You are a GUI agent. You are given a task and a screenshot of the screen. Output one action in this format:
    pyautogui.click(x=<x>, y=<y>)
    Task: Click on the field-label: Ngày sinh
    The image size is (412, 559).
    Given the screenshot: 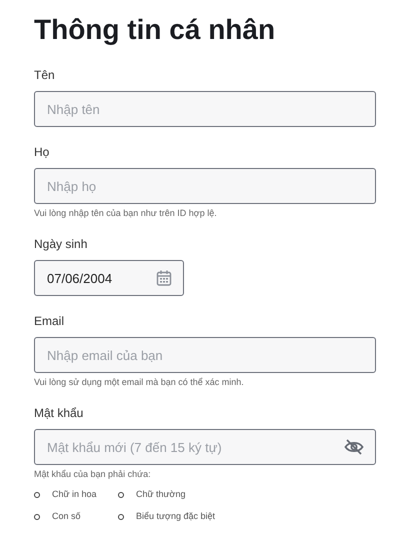 What is the action you would take?
    pyautogui.click(x=61, y=244)
    